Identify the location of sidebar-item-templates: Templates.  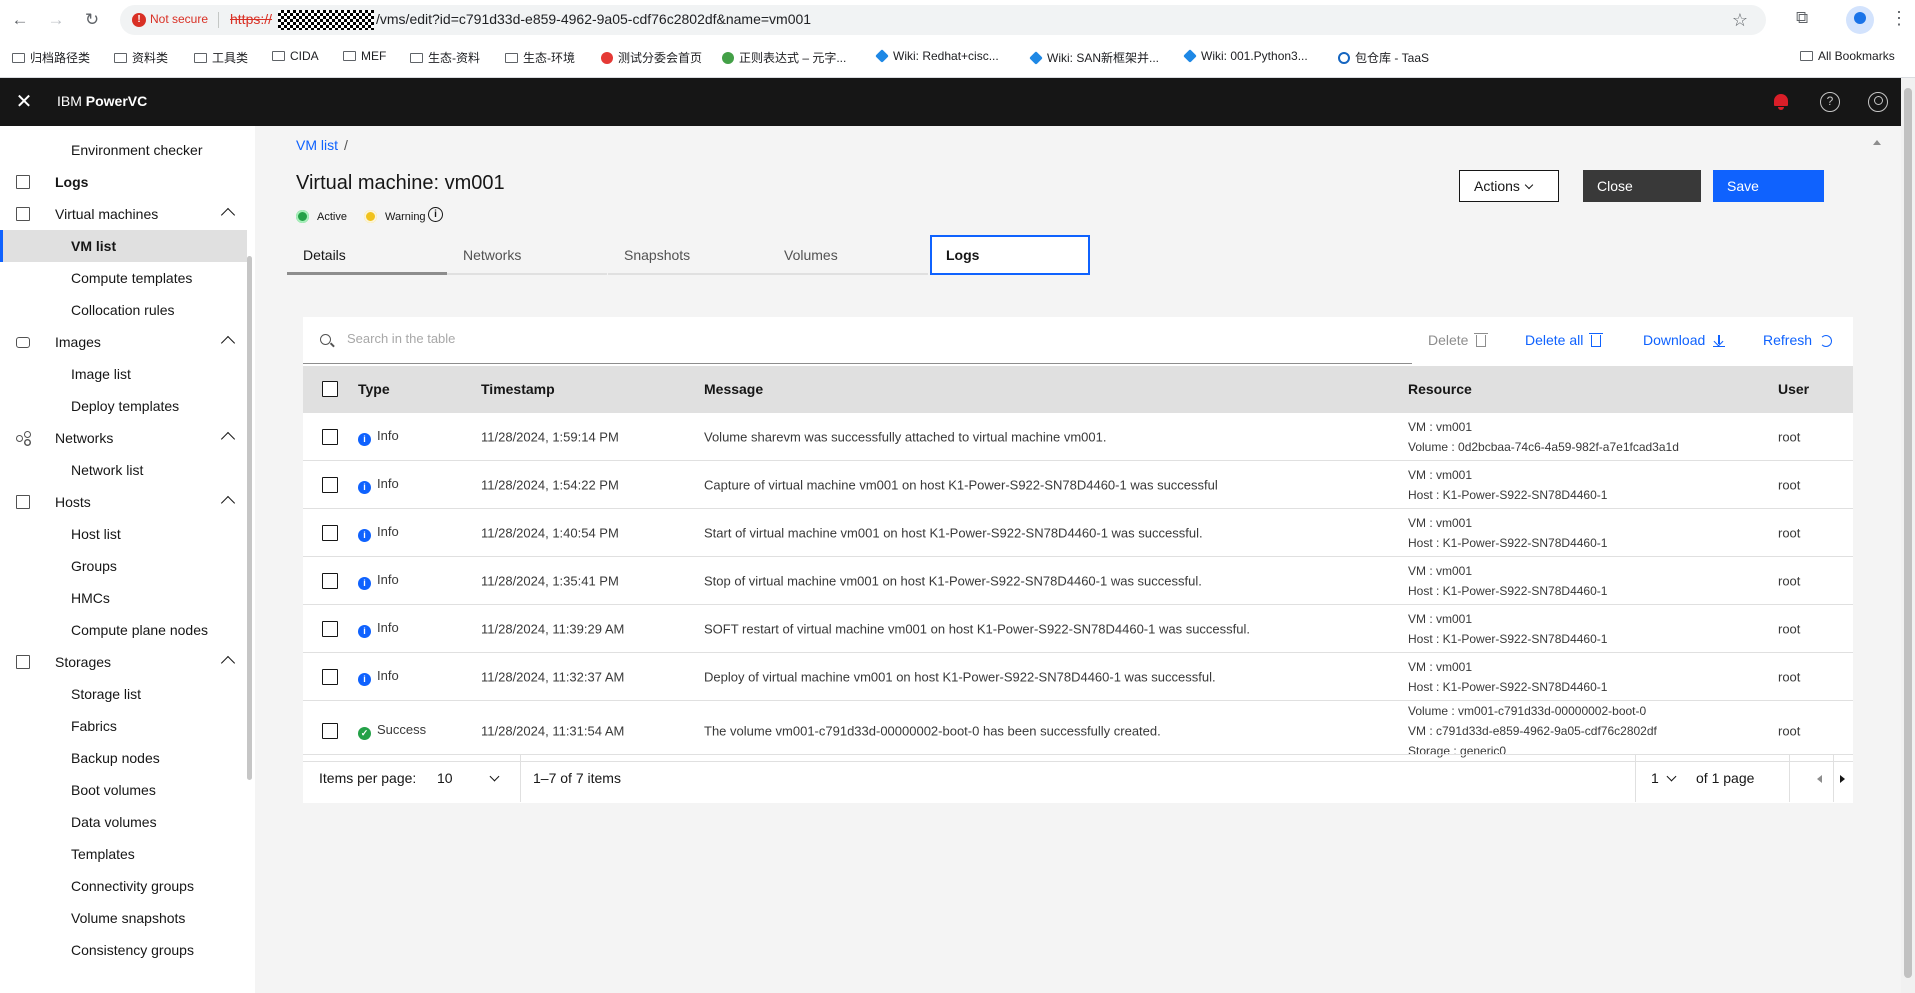
(123, 854).